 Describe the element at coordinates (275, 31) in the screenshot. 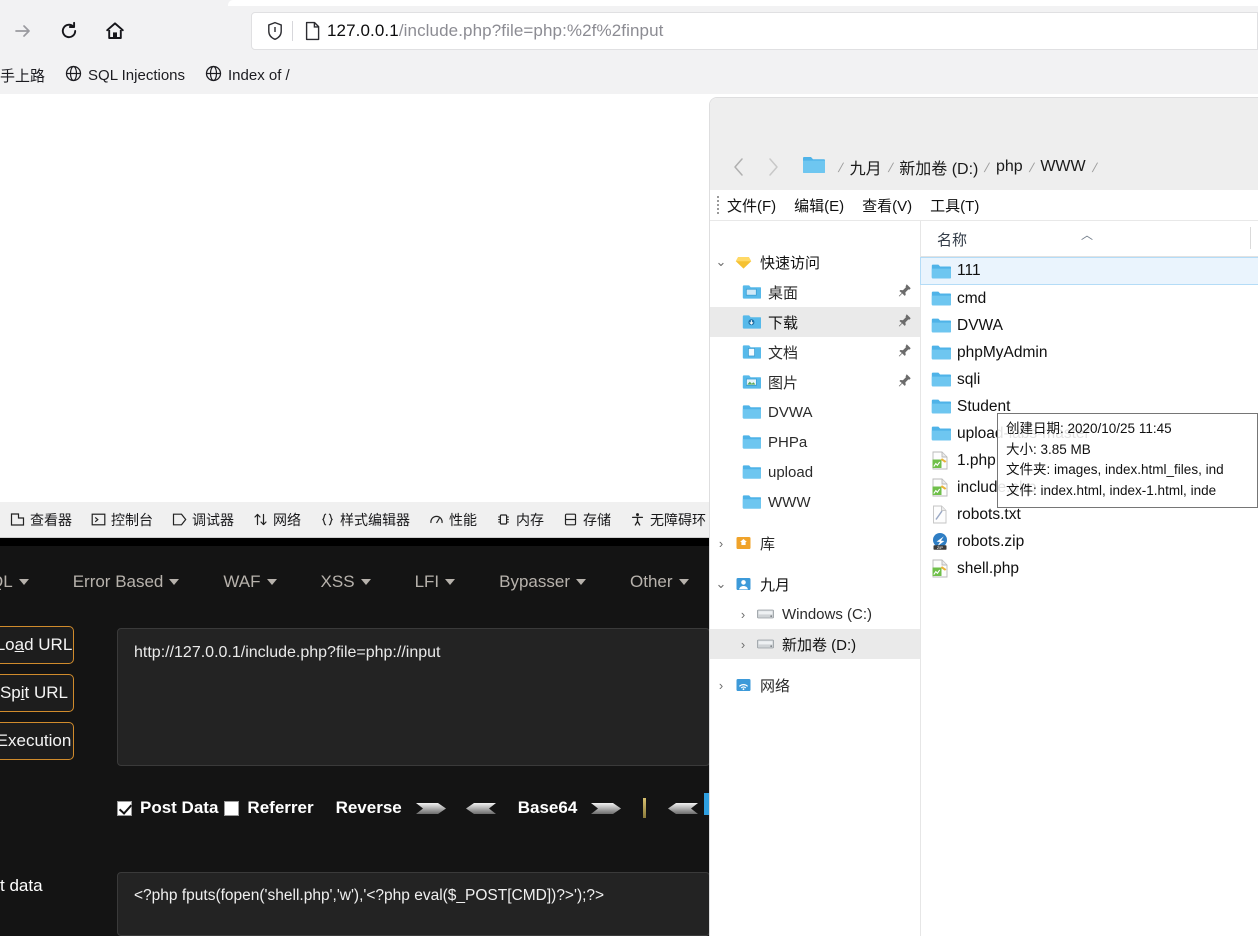

I see `shield-icon` at that location.